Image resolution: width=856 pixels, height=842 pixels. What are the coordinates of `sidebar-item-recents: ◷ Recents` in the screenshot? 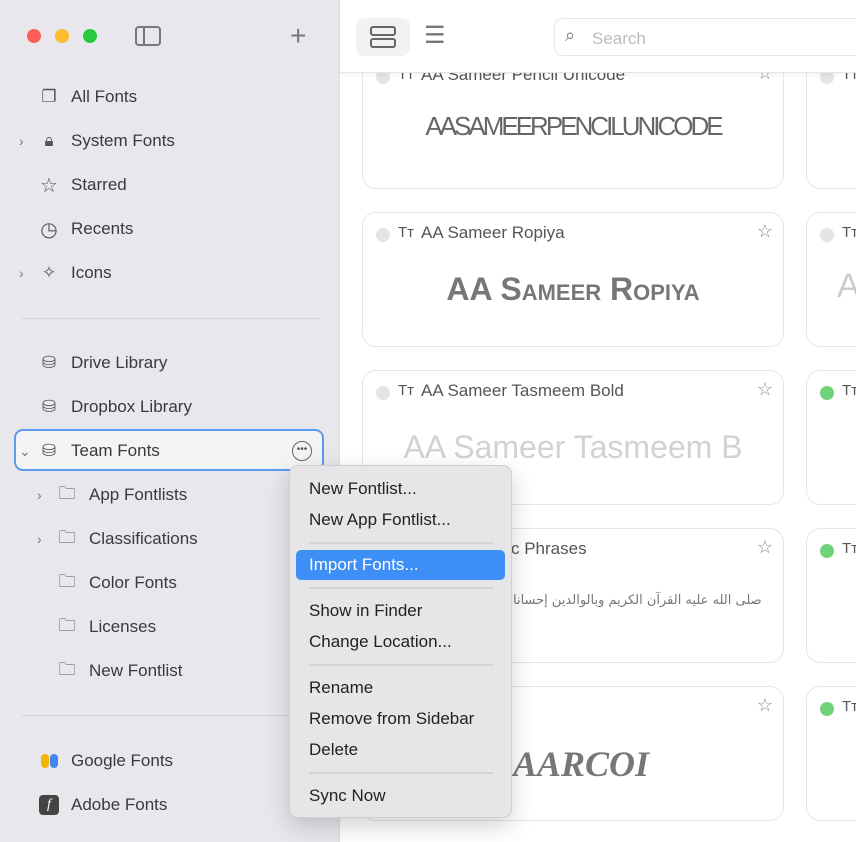 It's located at (170, 229).